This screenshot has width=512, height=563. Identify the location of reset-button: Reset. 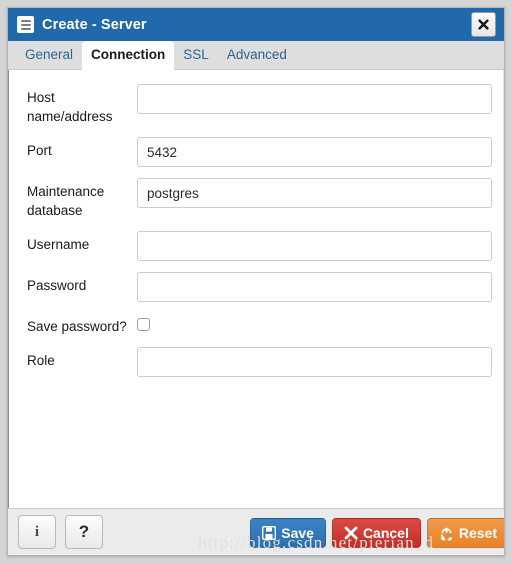
(465, 533).